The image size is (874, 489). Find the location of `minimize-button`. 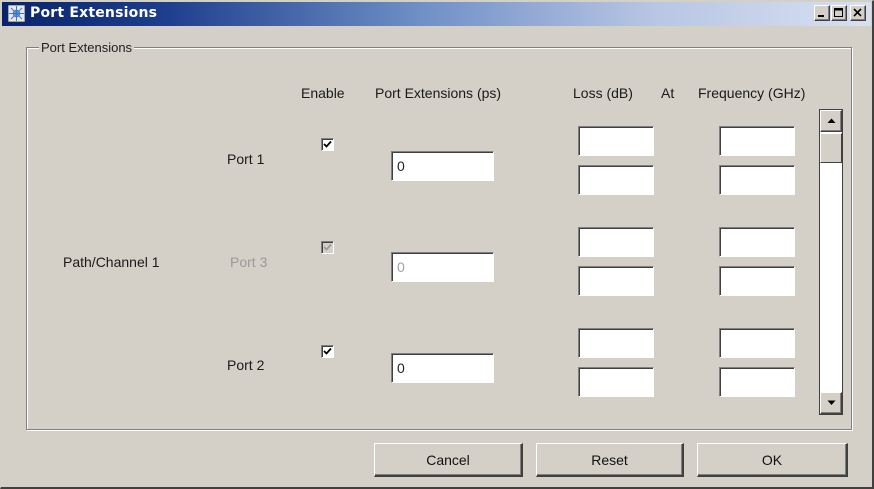

minimize-button is located at coordinates (822, 13).